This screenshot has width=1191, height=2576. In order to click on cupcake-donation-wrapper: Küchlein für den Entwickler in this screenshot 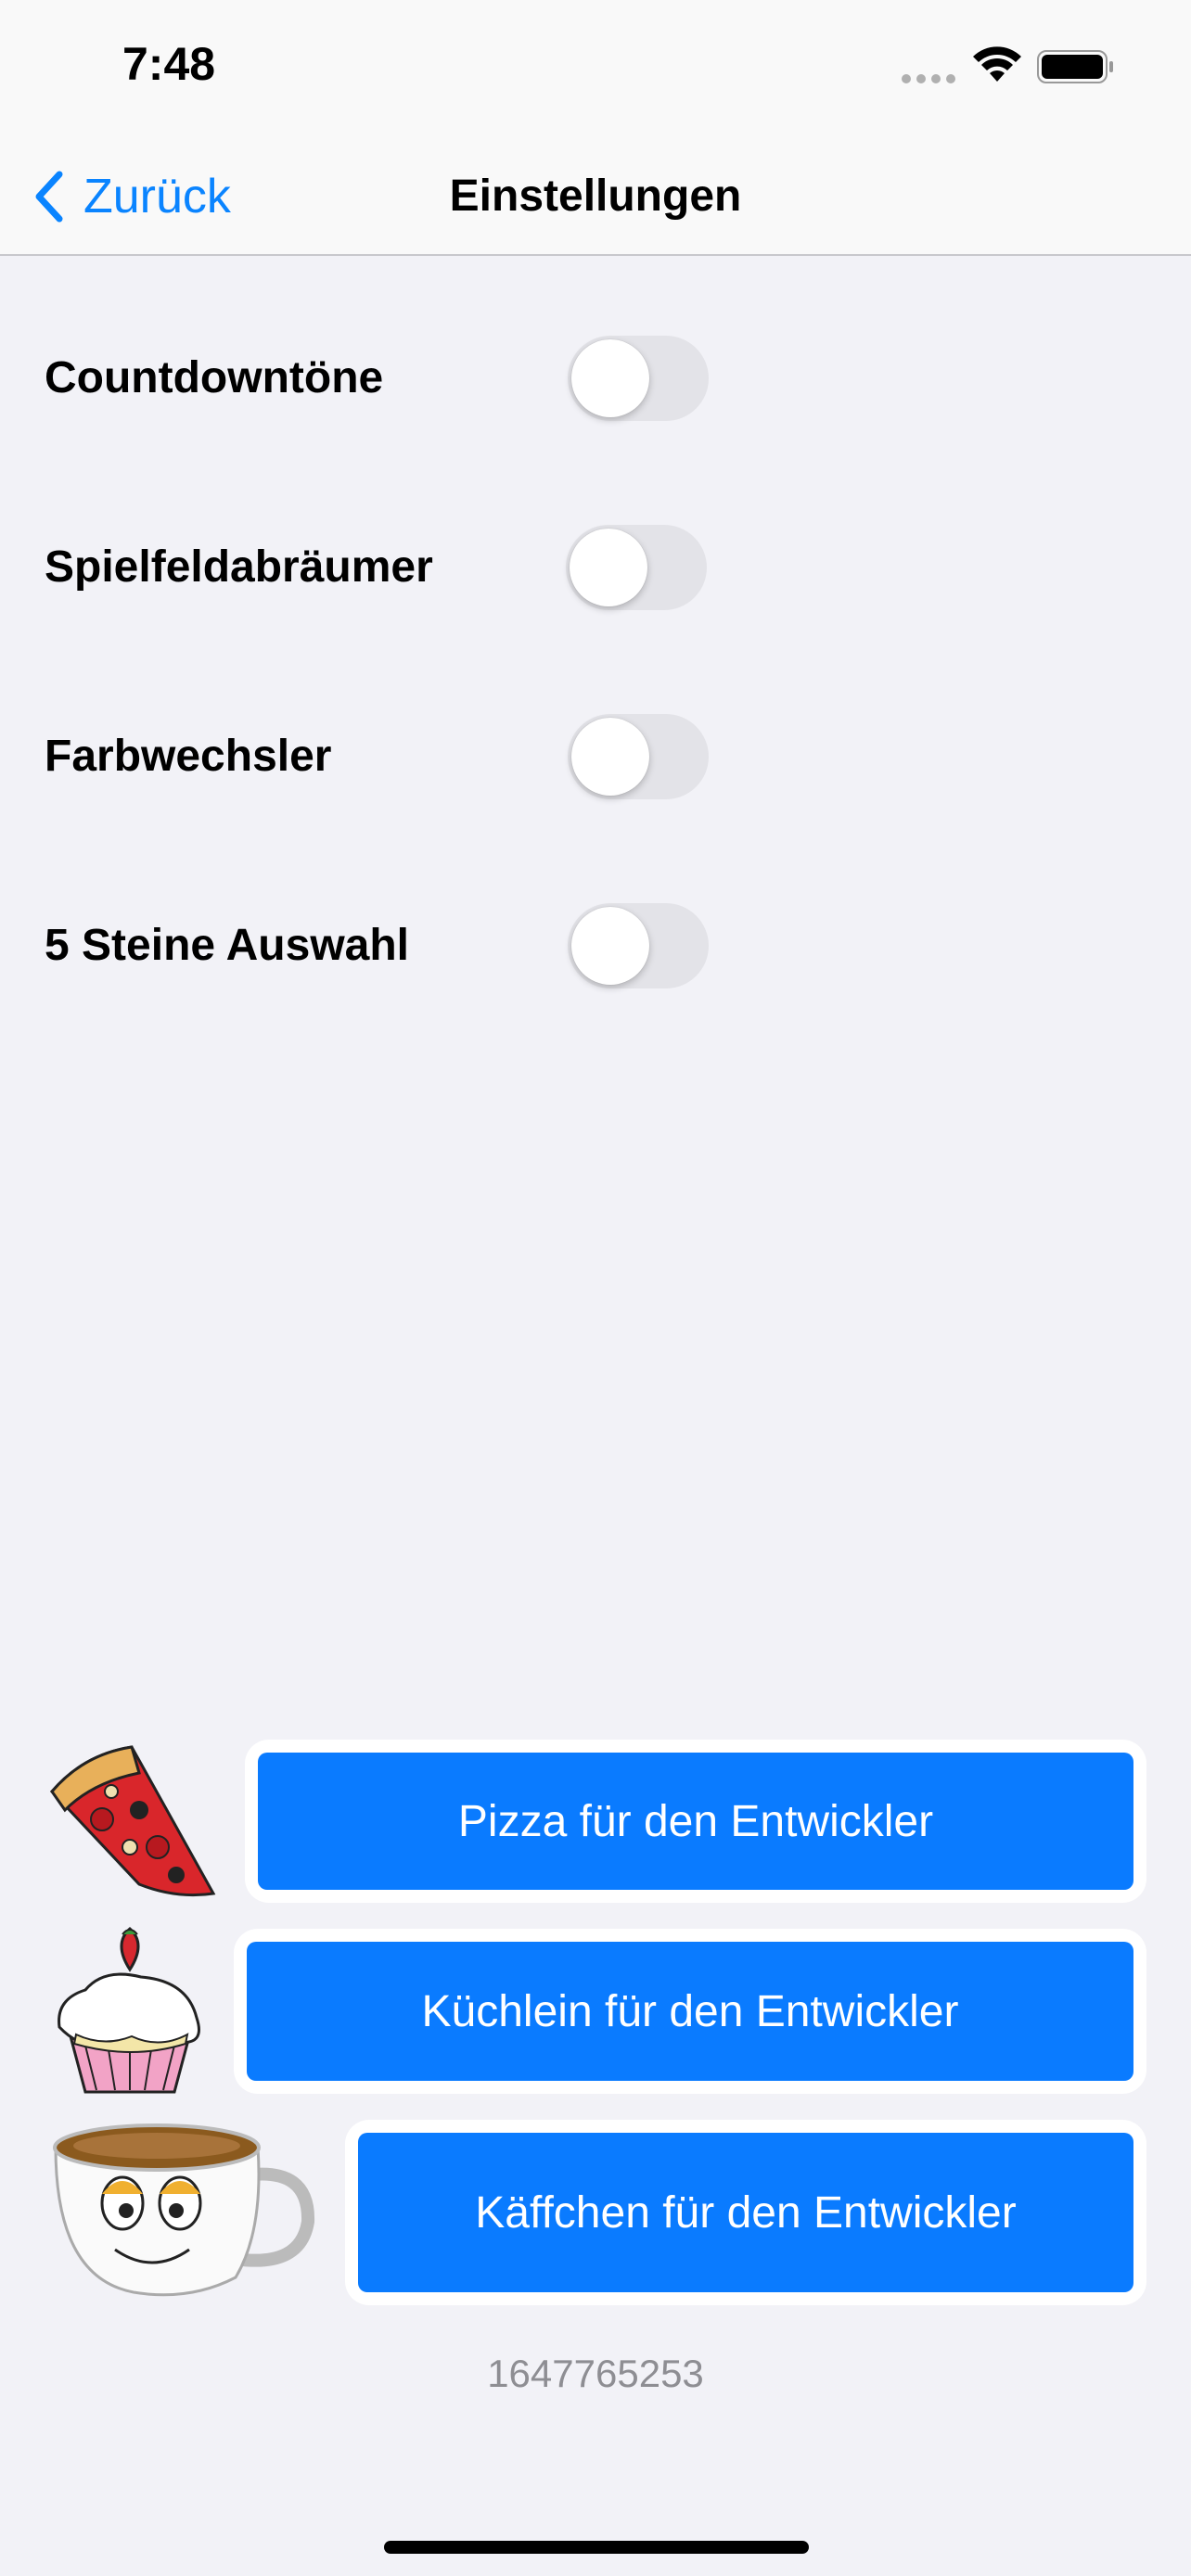, I will do `click(690, 2011)`.